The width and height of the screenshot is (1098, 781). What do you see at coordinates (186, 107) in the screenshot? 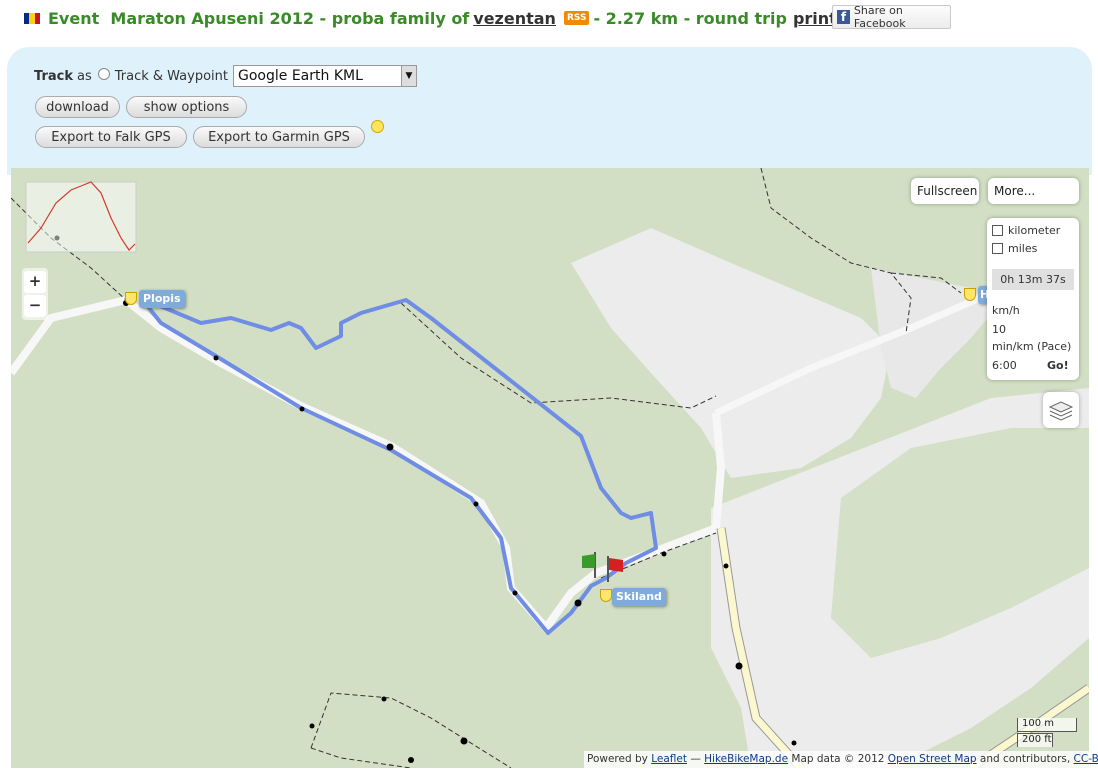
I see `show-options-button: show options` at bounding box center [186, 107].